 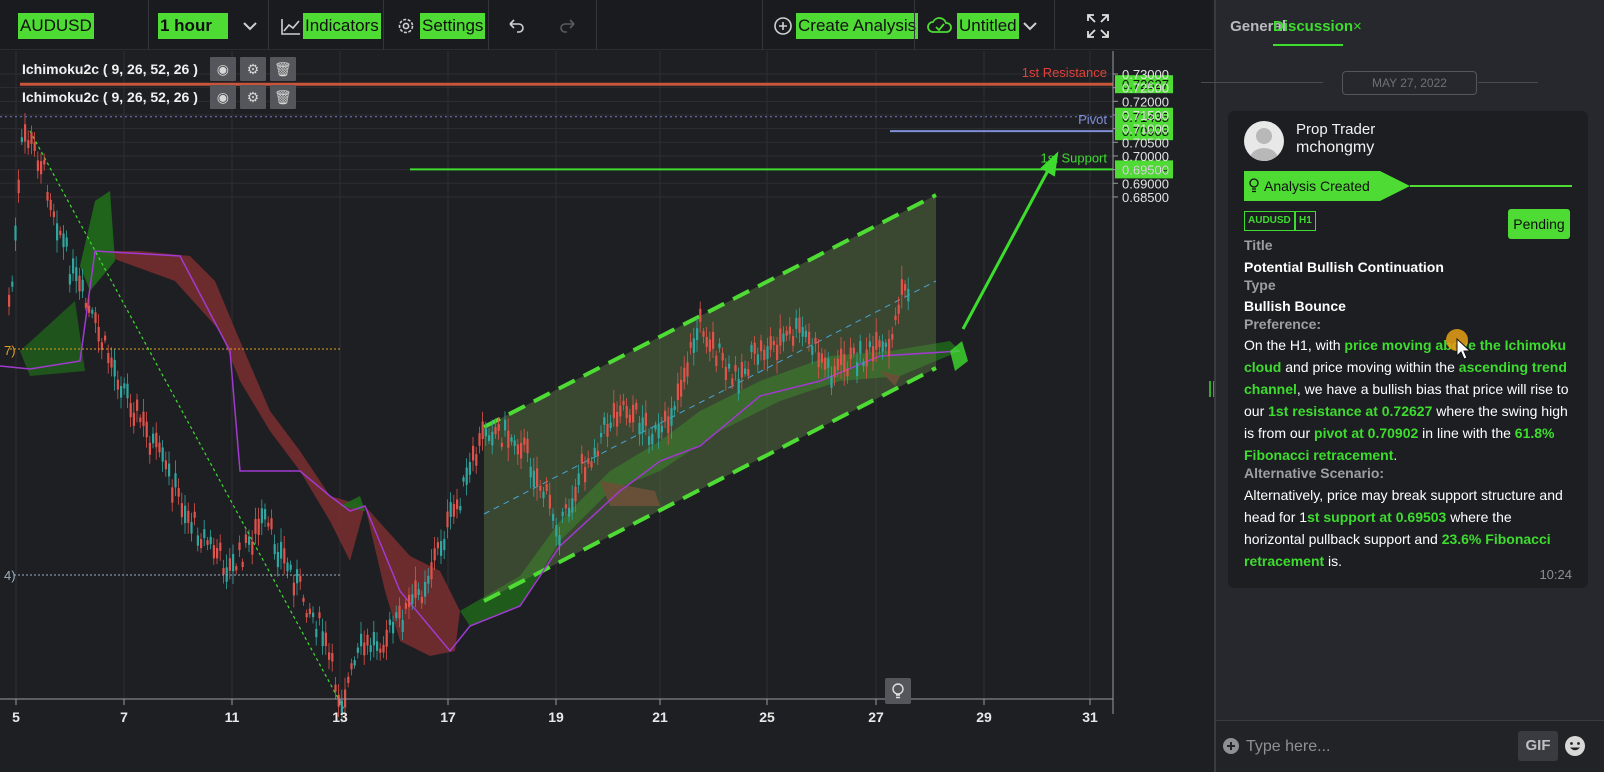 What do you see at coordinates (453, 26) in the screenshot?
I see `settings-button: Settings` at bounding box center [453, 26].